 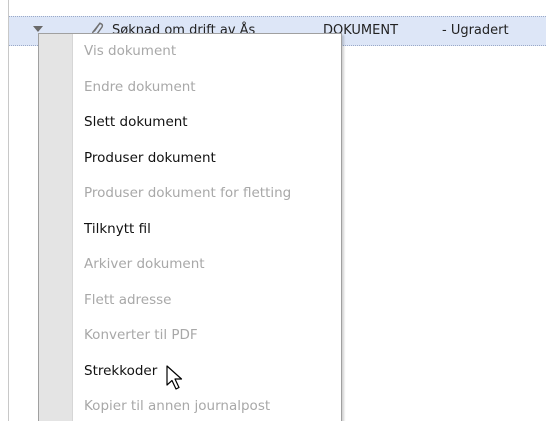 What do you see at coordinates (174, 377) in the screenshot?
I see `mouse-pointer-icon` at bounding box center [174, 377].